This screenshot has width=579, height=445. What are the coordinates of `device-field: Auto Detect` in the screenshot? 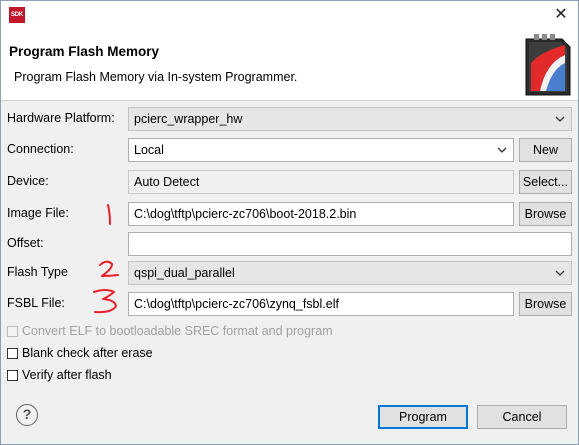 It's located at (321, 182).